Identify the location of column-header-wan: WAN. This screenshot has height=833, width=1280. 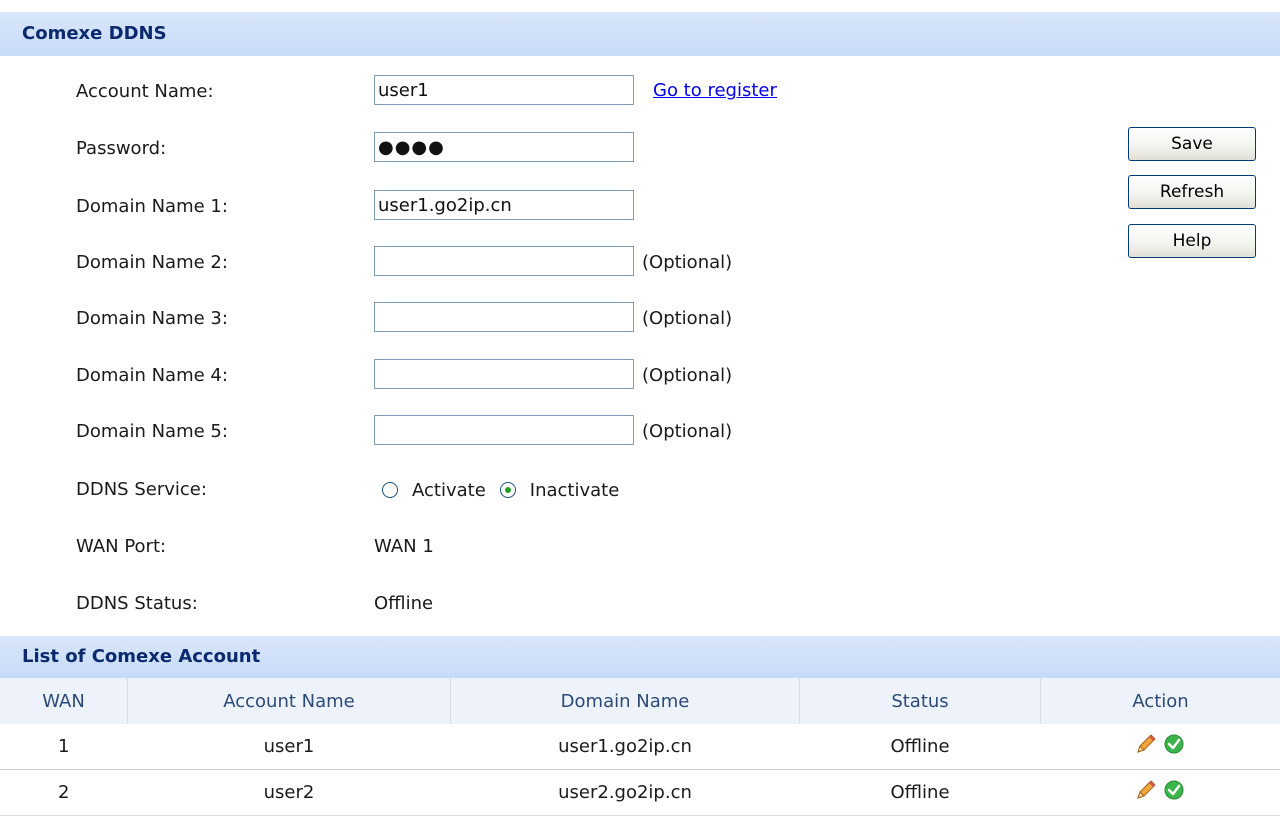
(64, 701).